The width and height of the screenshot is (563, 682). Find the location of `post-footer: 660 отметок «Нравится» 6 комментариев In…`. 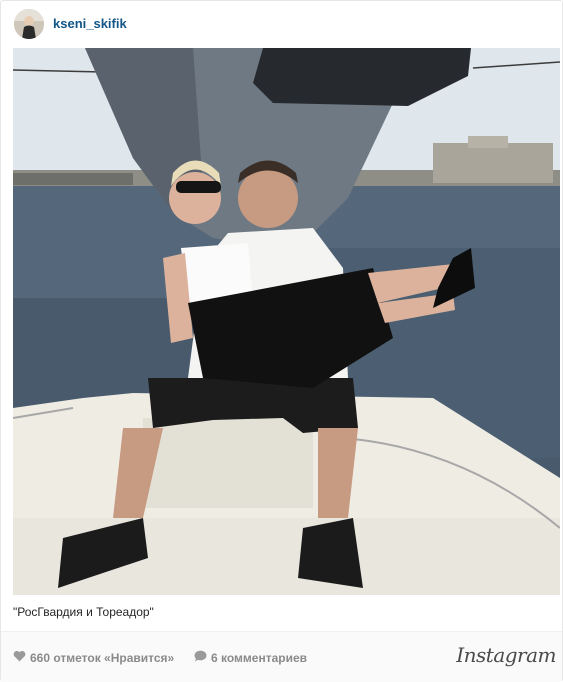

post-footer: 660 отметок «Нравится» 6 комментариев In… is located at coordinates (281, 656).